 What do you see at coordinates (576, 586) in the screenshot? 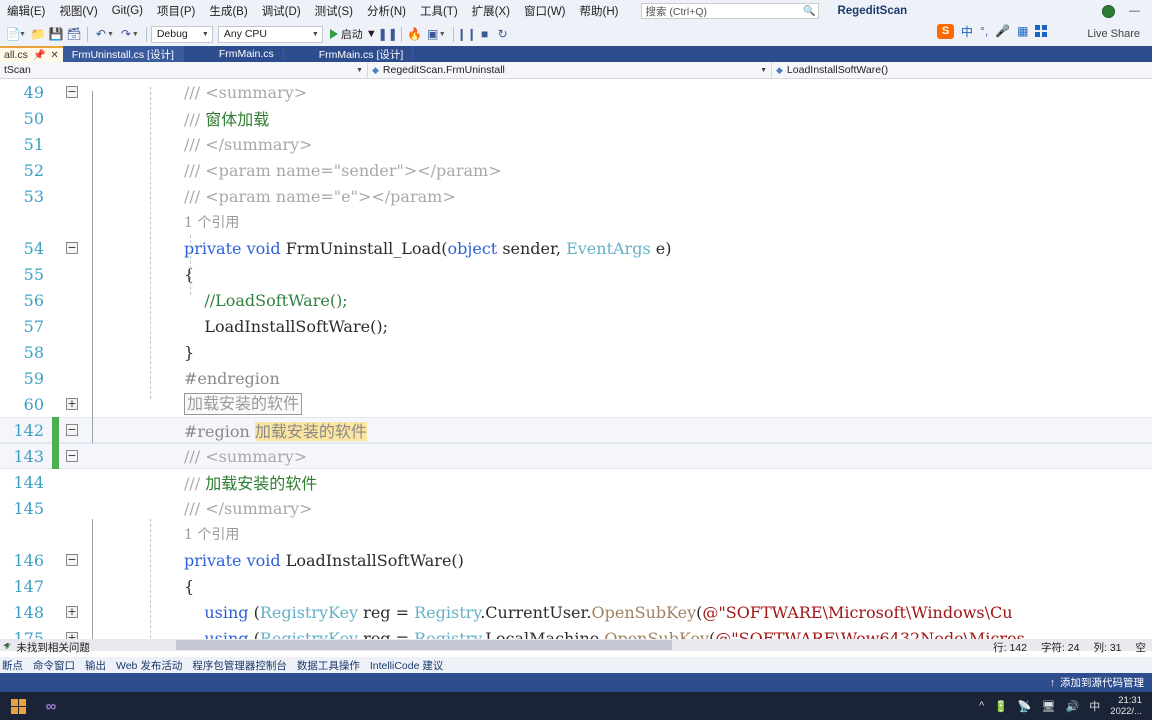
I see `code-line: 147 {` at bounding box center [576, 586].